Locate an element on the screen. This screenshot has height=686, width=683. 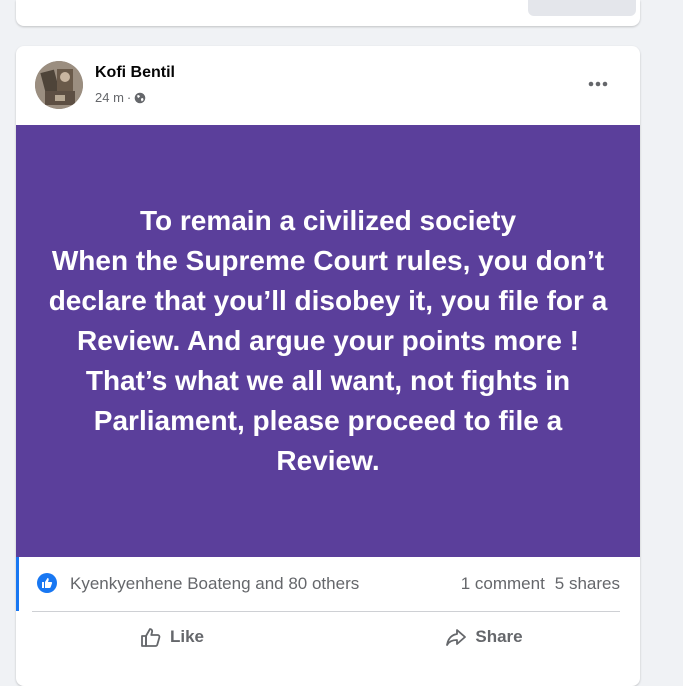
more-options-button is located at coordinates (598, 84).